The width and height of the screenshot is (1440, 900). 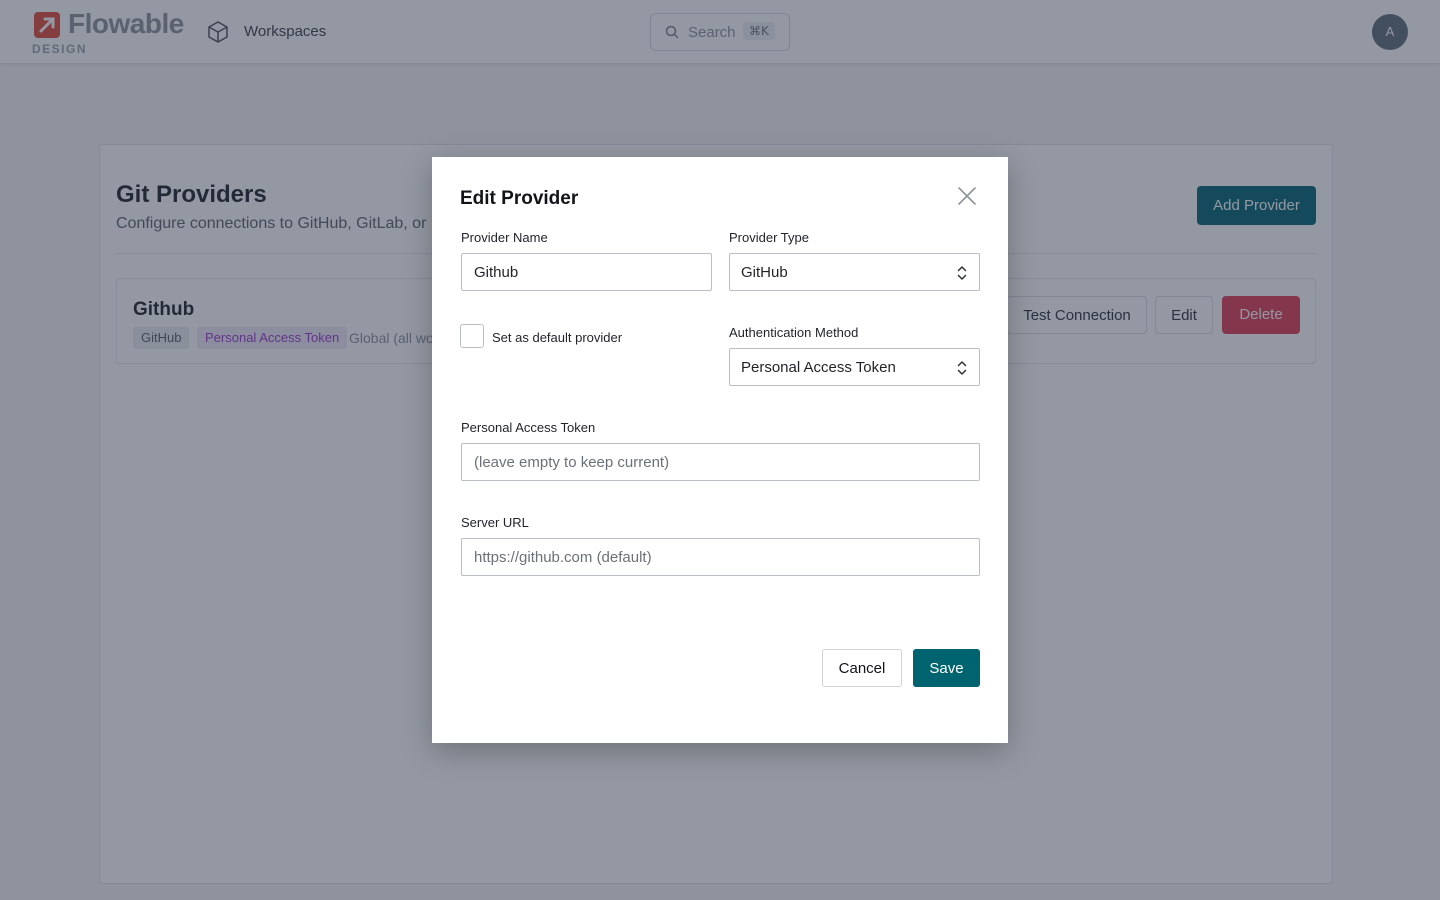 I want to click on auth-method-select: Personal Access Token, so click(x=854, y=367).